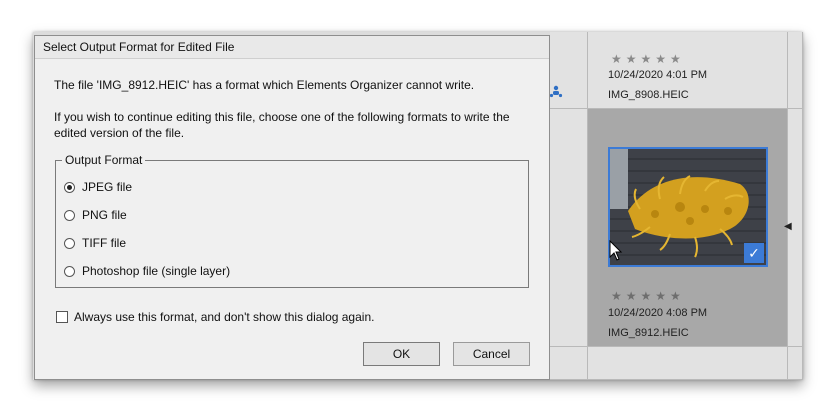 This screenshot has height=413, width=836. I want to click on radio-png, so click(69, 215).